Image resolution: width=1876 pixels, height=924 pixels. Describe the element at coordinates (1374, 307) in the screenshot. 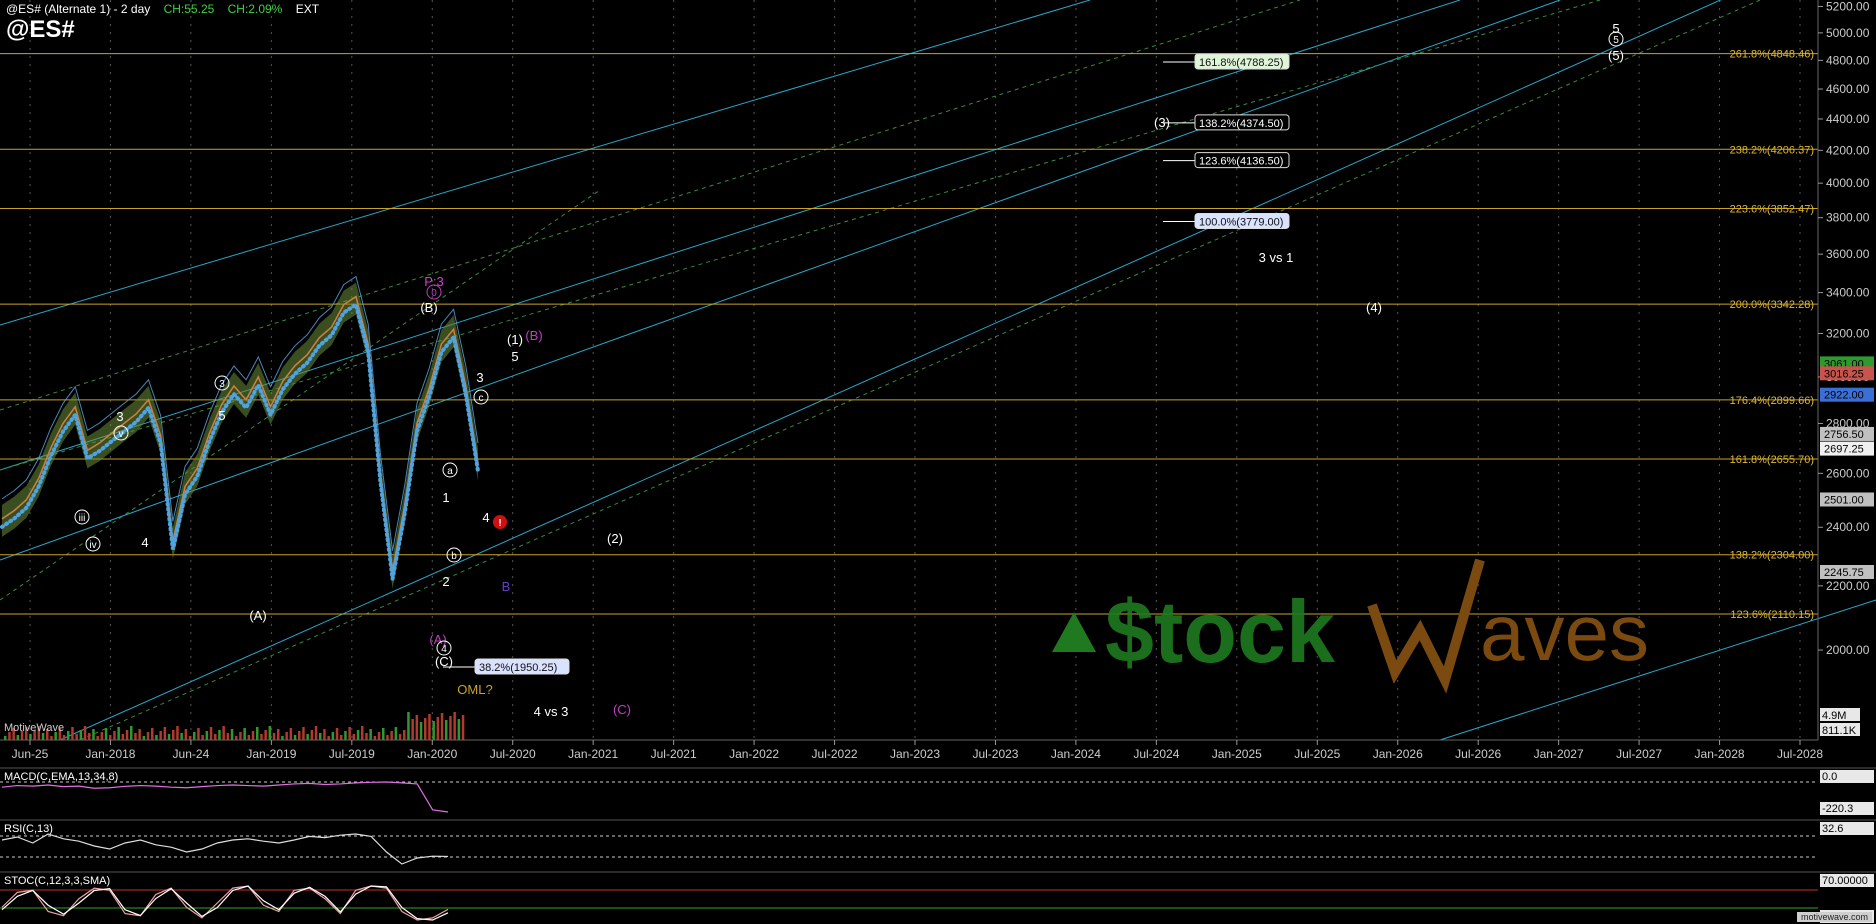

I see `wave-label: (4)` at that location.